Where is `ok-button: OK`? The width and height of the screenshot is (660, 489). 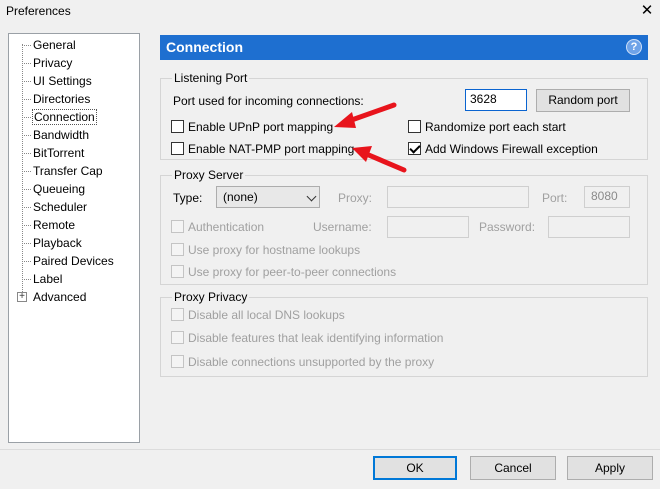 ok-button: OK is located at coordinates (415, 468).